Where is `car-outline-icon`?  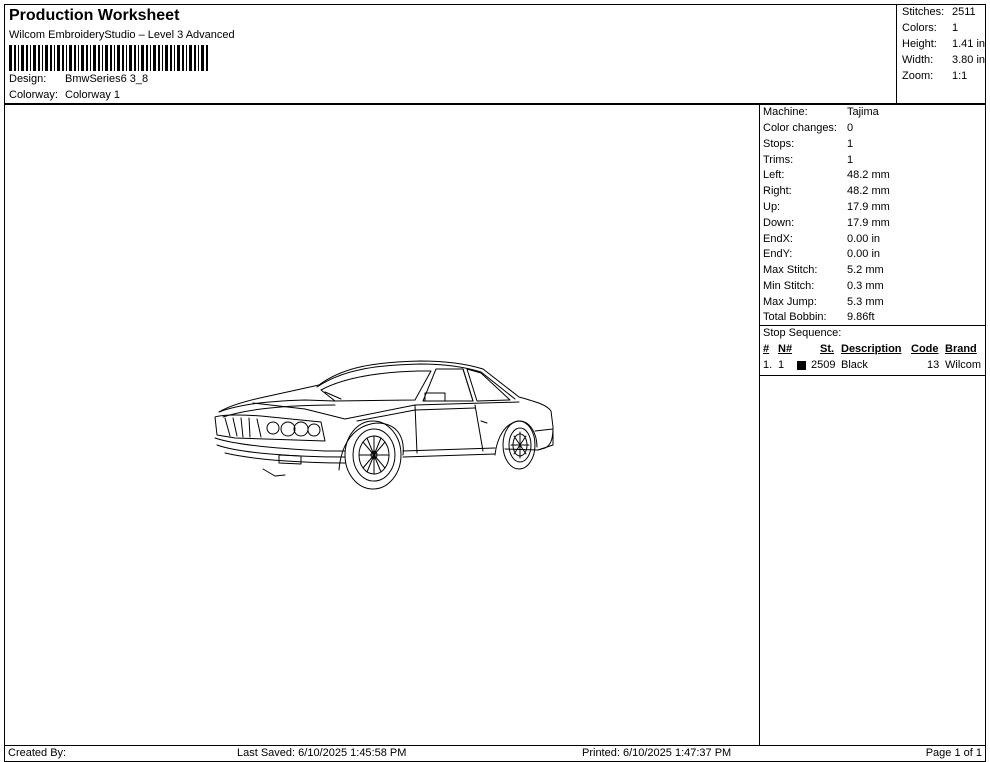
car-outline-icon is located at coordinates (384, 425).